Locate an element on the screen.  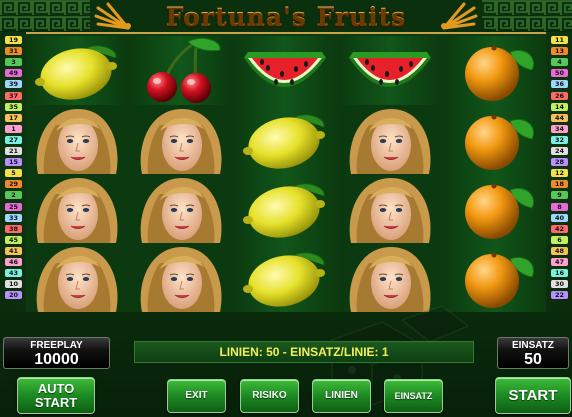
payline-badge: 21 is located at coordinates (13, 151).